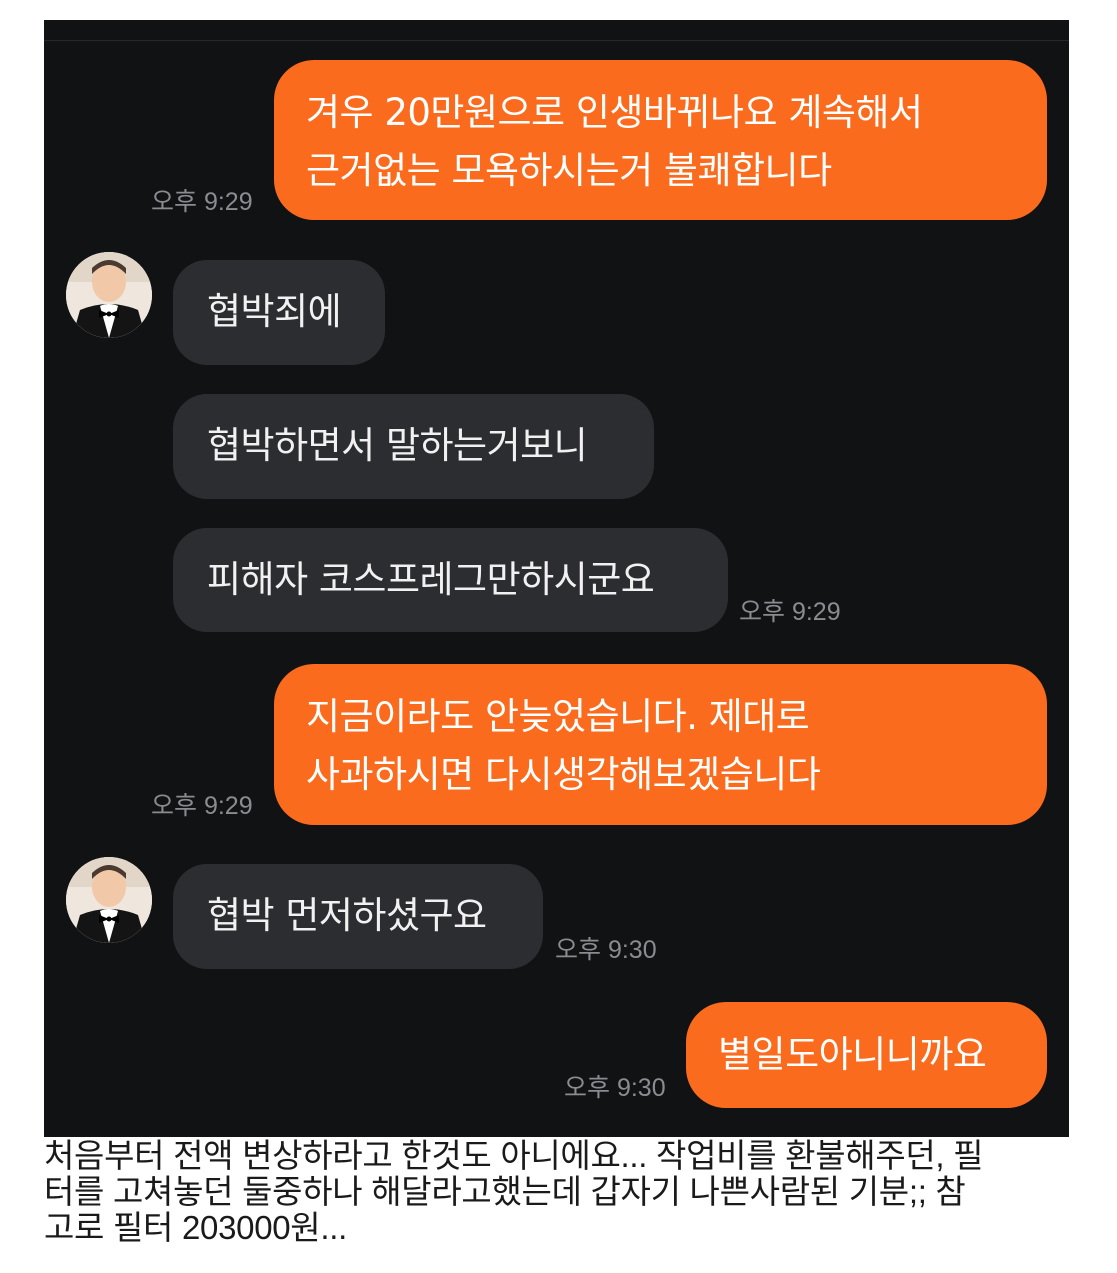 The image size is (1117, 1273). I want to click on caption-line: 터를 고쳐놓던 둘중하나 해달라고했는데 갑자기 나쁜사람된 기분;; 참, so click(505, 1191).